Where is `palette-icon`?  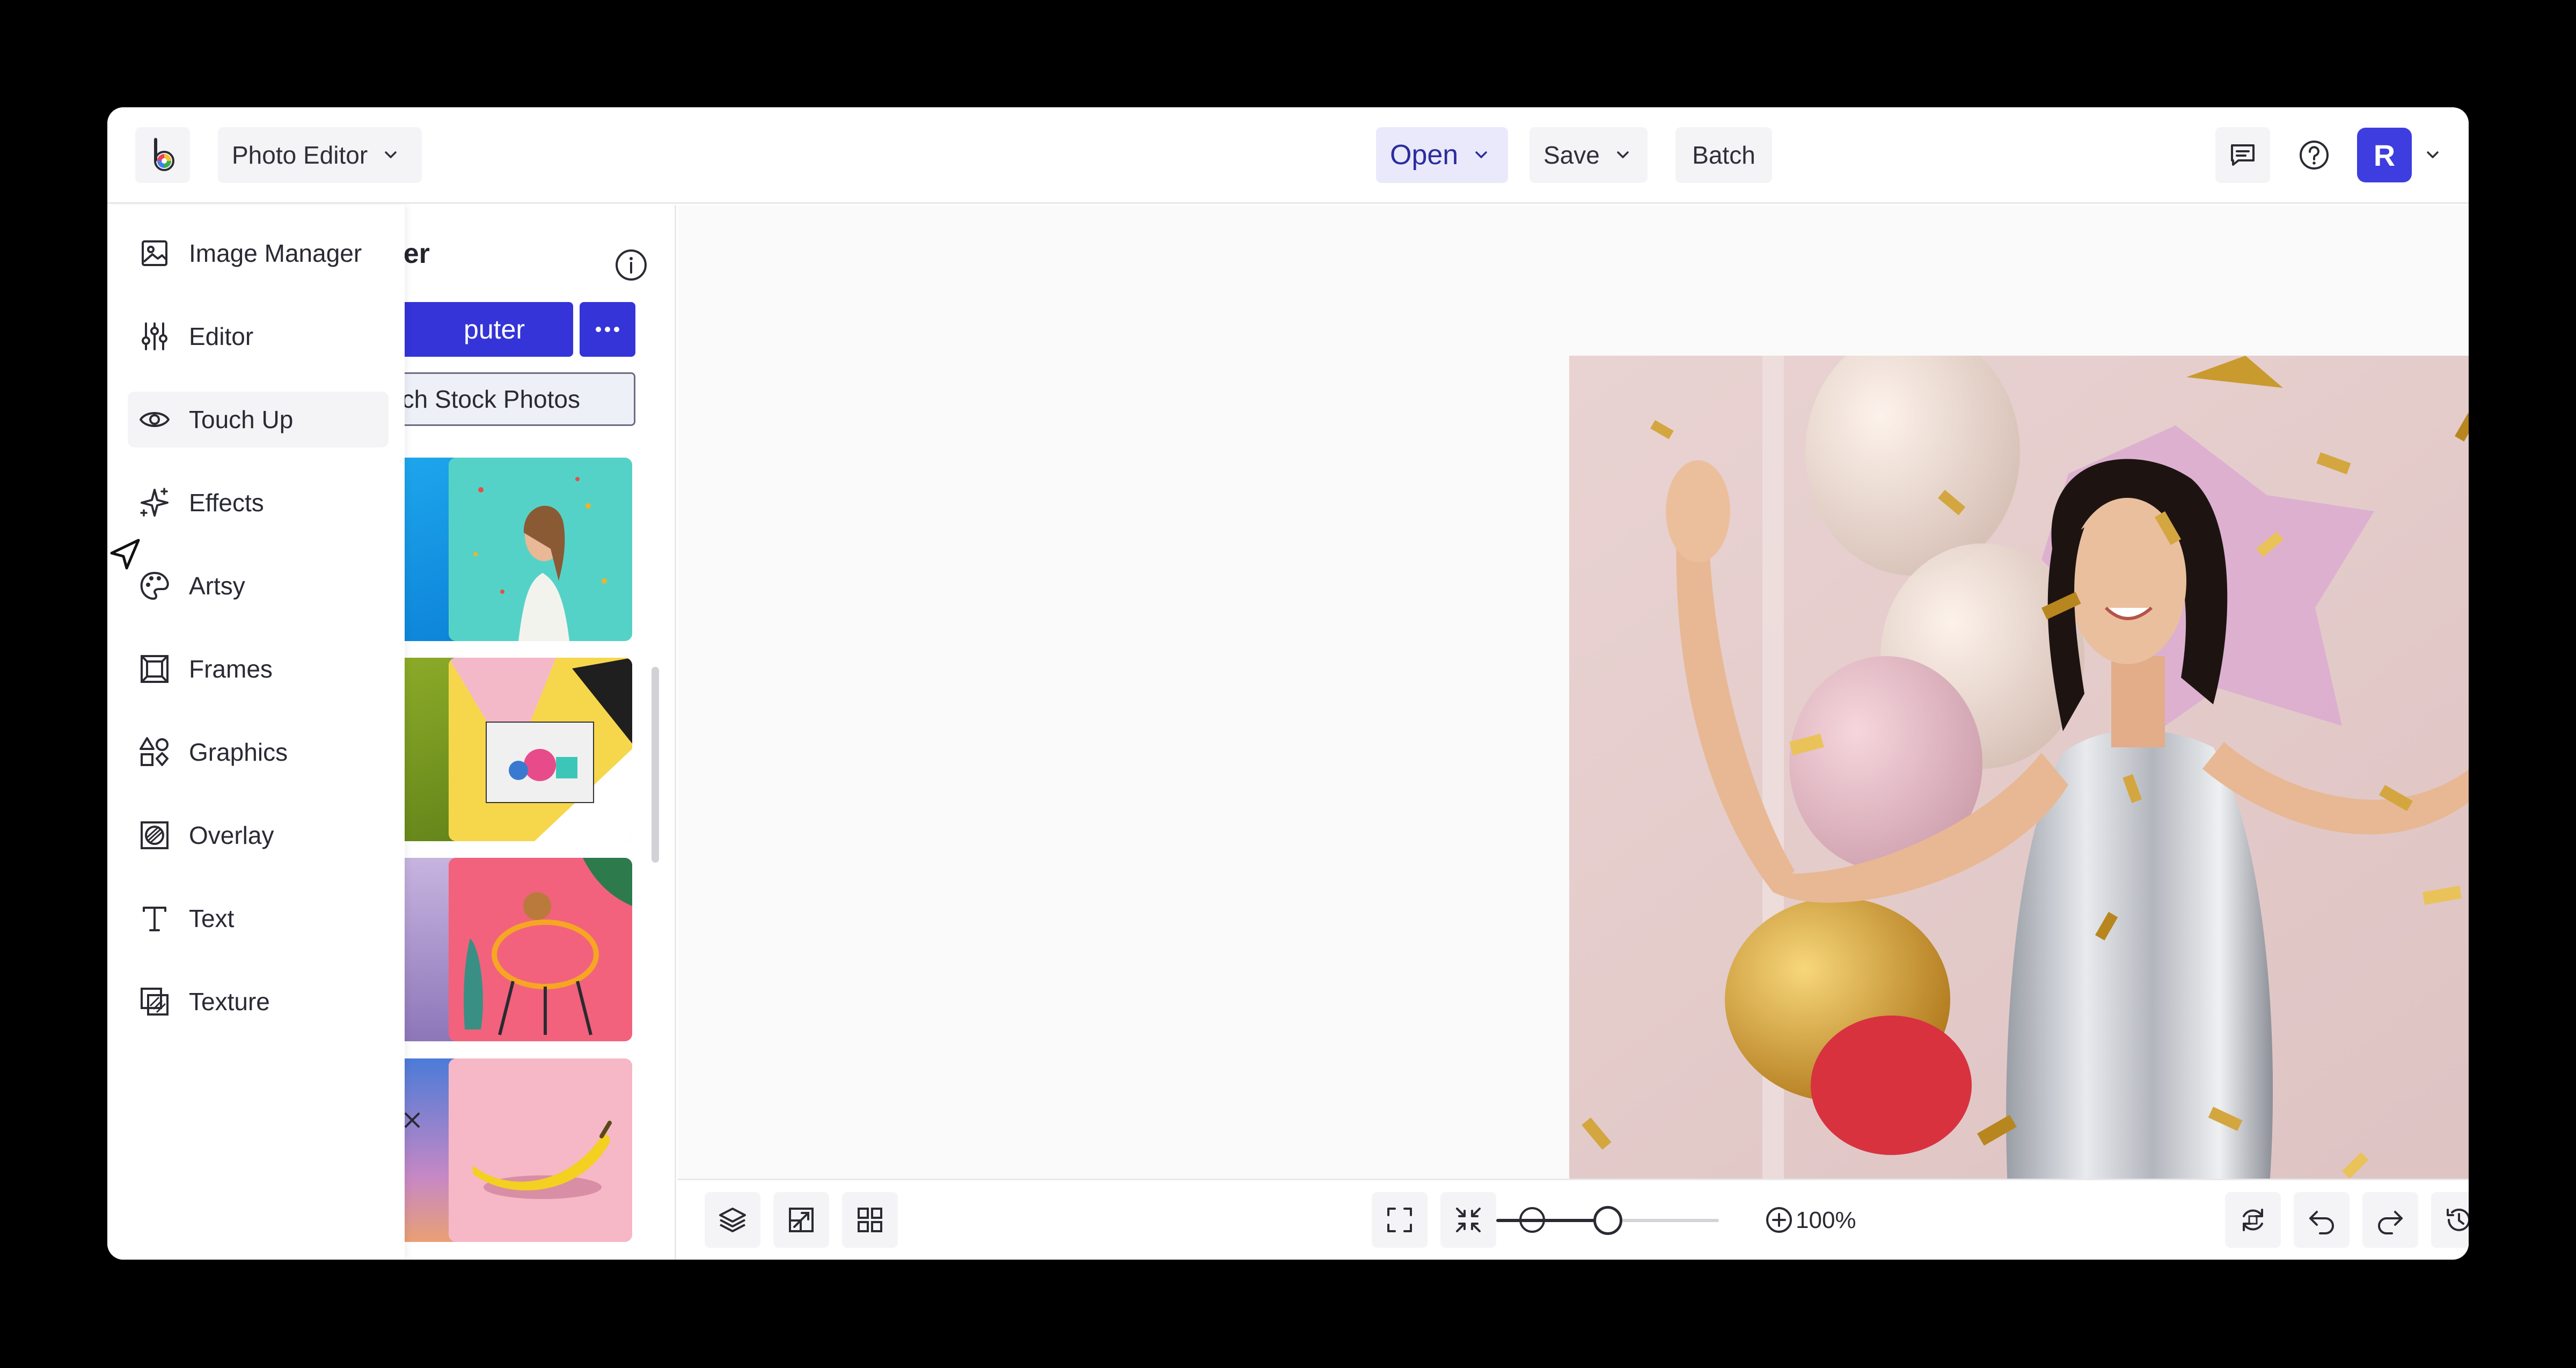 palette-icon is located at coordinates (154, 586).